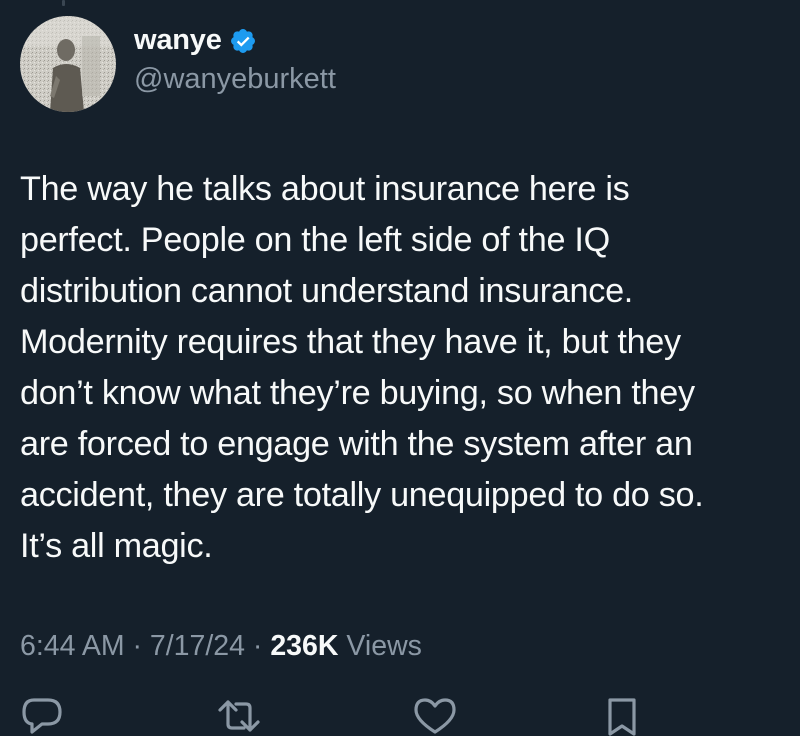  What do you see at coordinates (63, 3) in the screenshot?
I see `top-connector-line` at bounding box center [63, 3].